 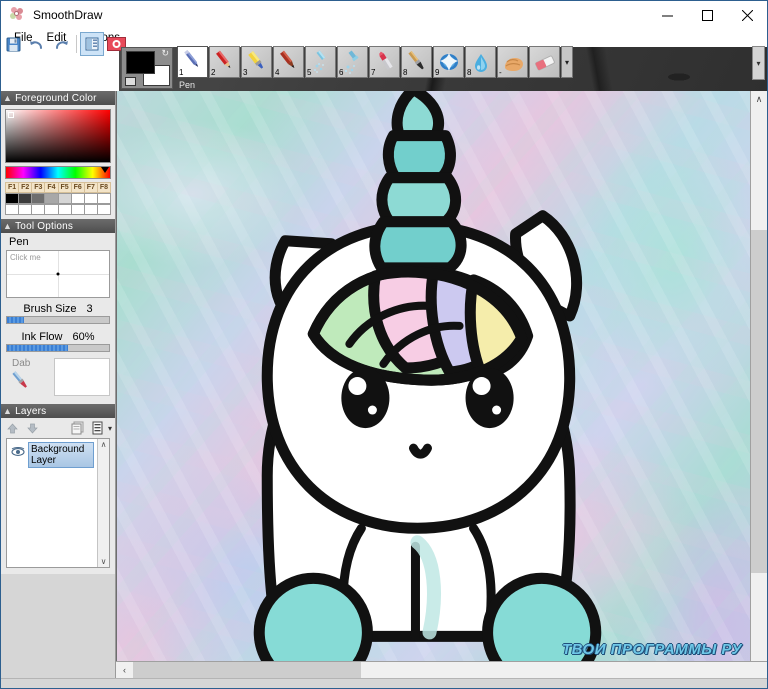 What do you see at coordinates (76, 44) in the screenshot?
I see `toolbar-separator` at bounding box center [76, 44].